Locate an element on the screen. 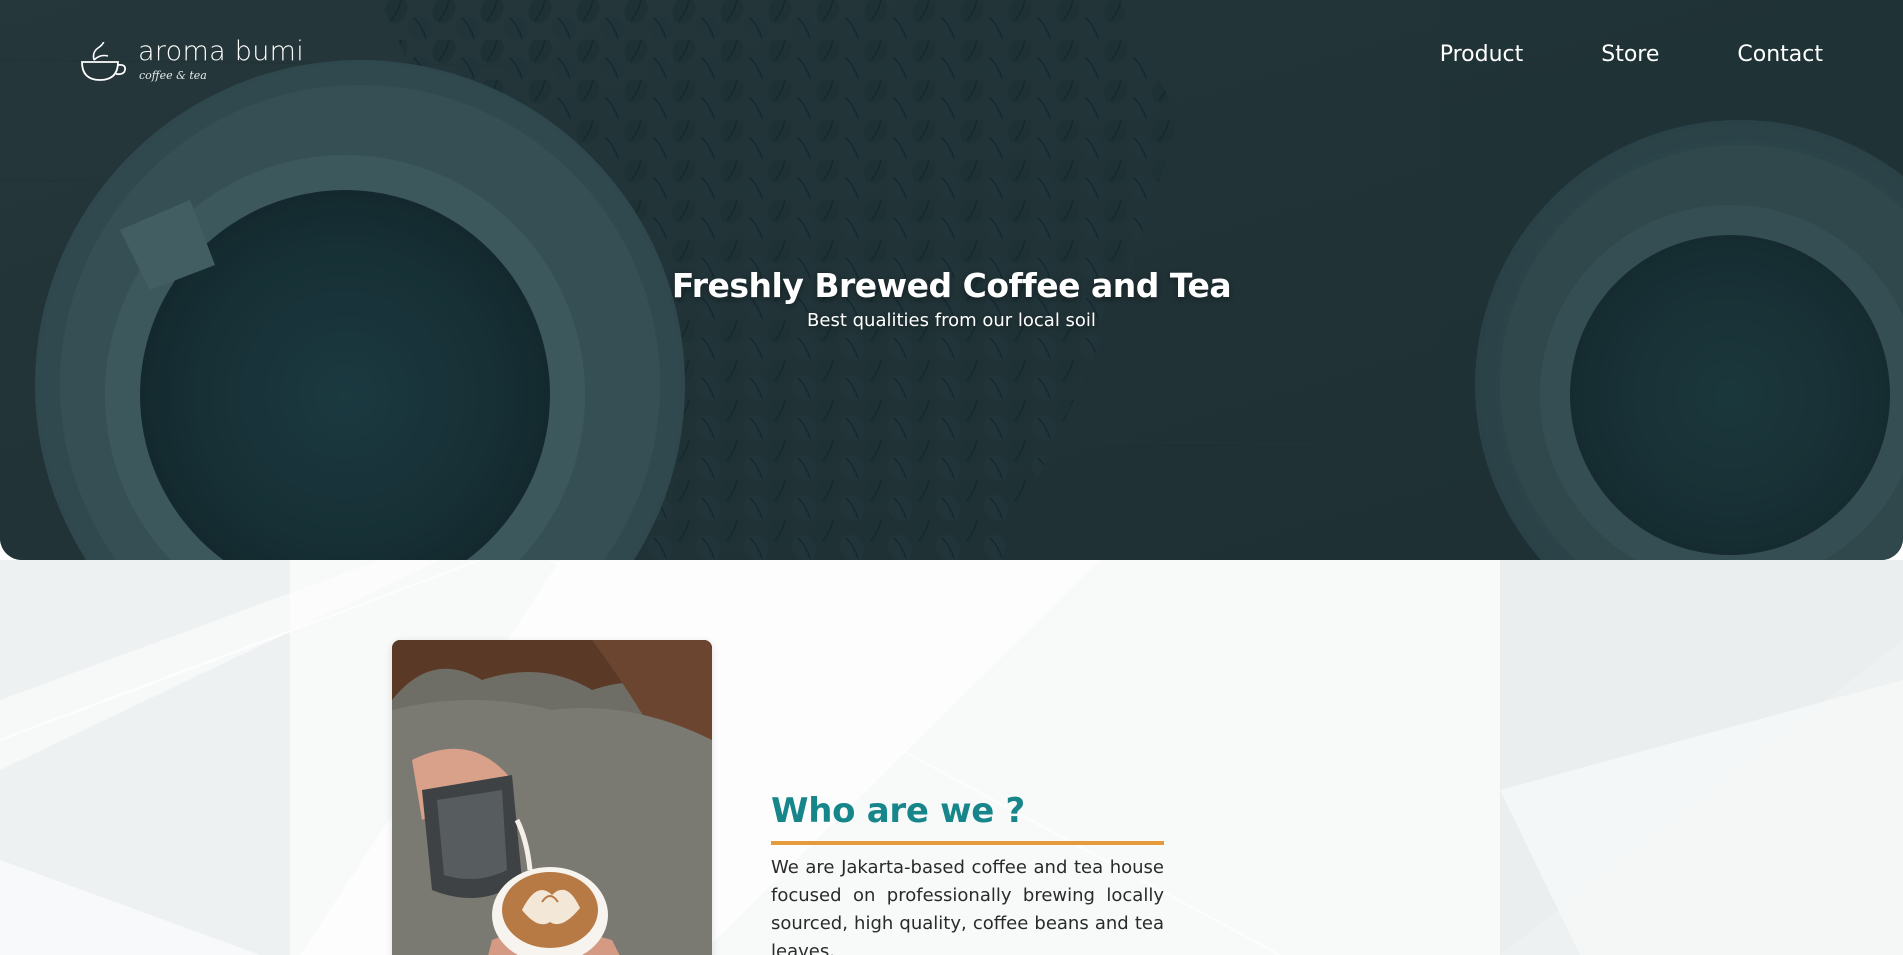 Image resolution: width=1903 pixels, height=955 pixels. nav-link-contact: Contact is located at coordinates (1780, 54).